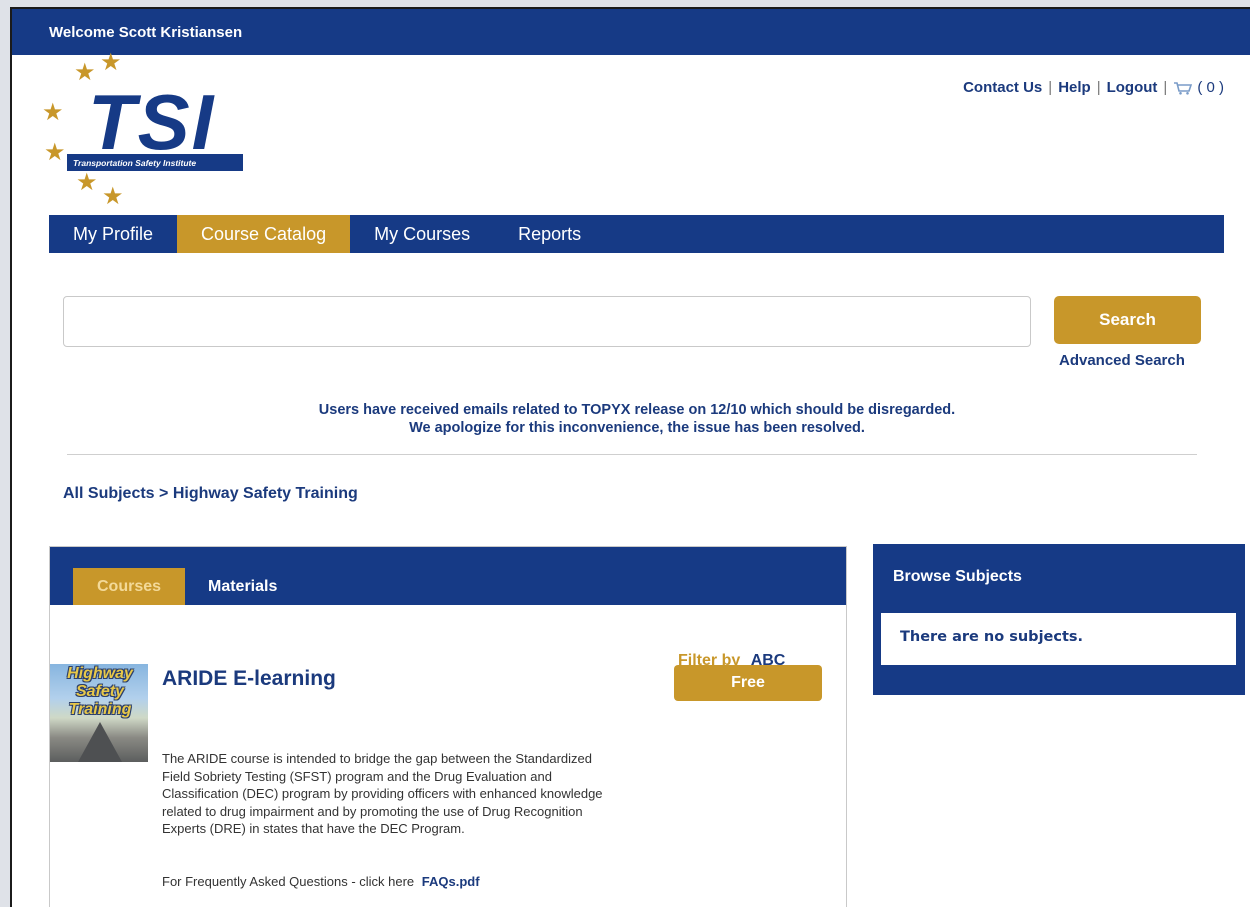 The width and height of the screenshot is (1250, 907). What do you see at coordinates (1093, 87) in the screenshot?
I see `top-links: Contact Us | Help | Logout | ( 0 )` at bounding box center [1093, 87].